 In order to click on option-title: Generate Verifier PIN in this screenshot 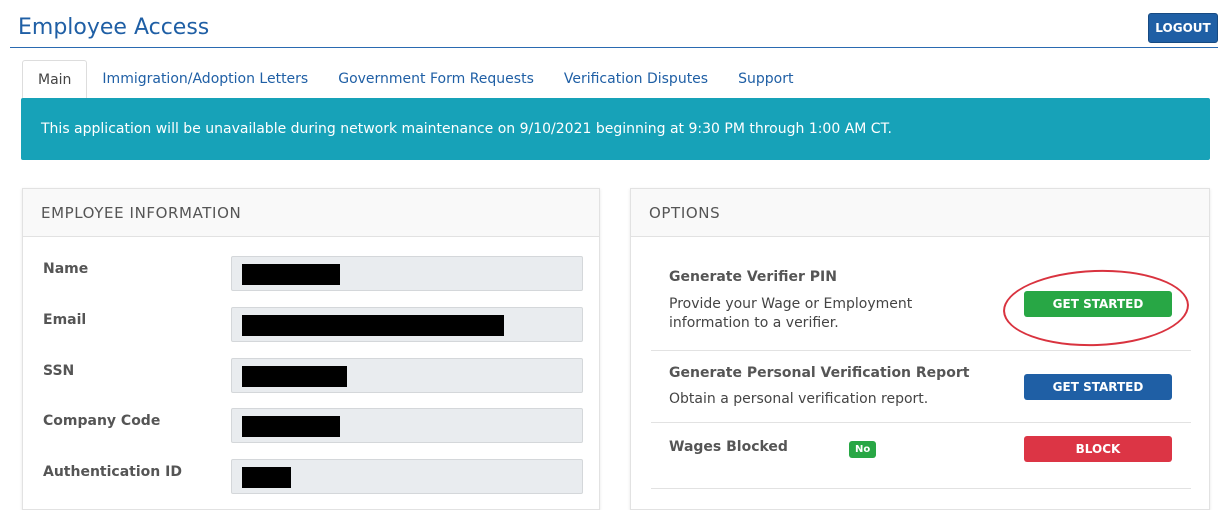, I will do `click(753, 277)`.